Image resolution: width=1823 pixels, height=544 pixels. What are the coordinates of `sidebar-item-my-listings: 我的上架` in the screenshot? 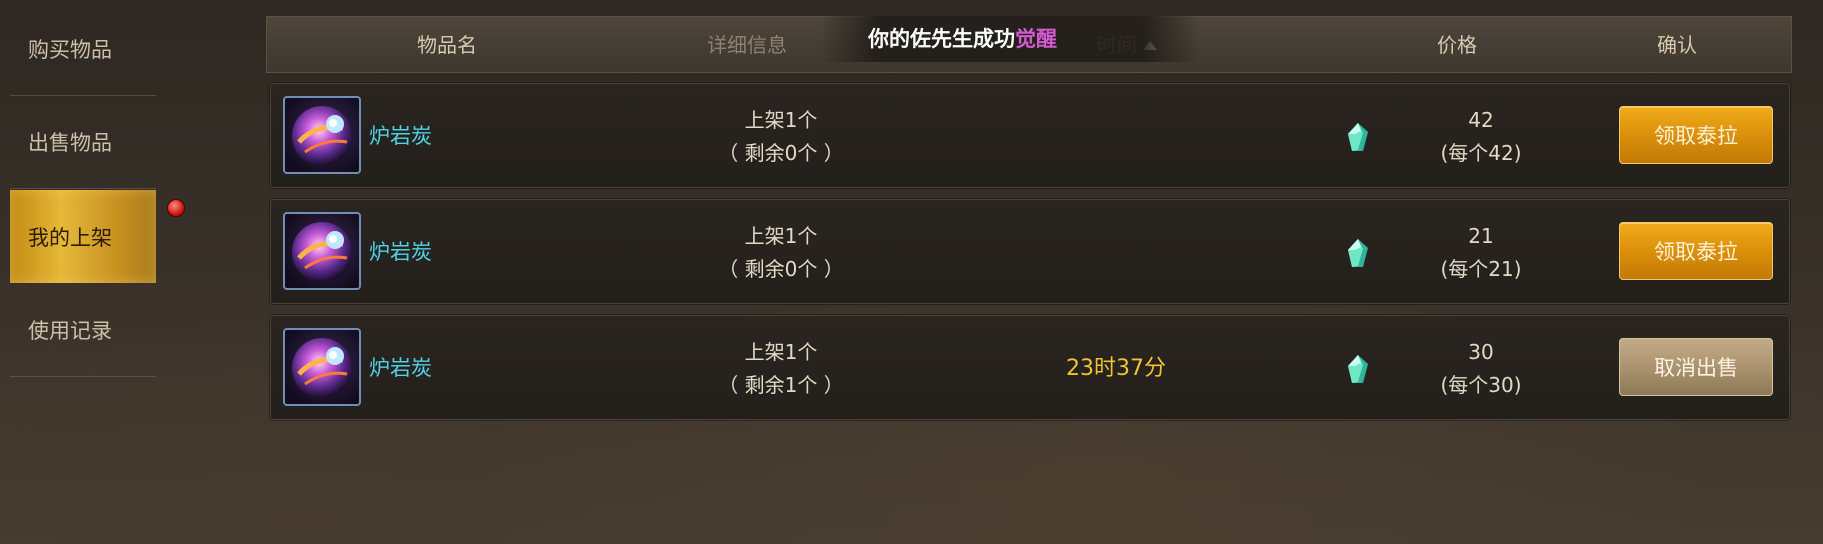 It's located at (83, 236).